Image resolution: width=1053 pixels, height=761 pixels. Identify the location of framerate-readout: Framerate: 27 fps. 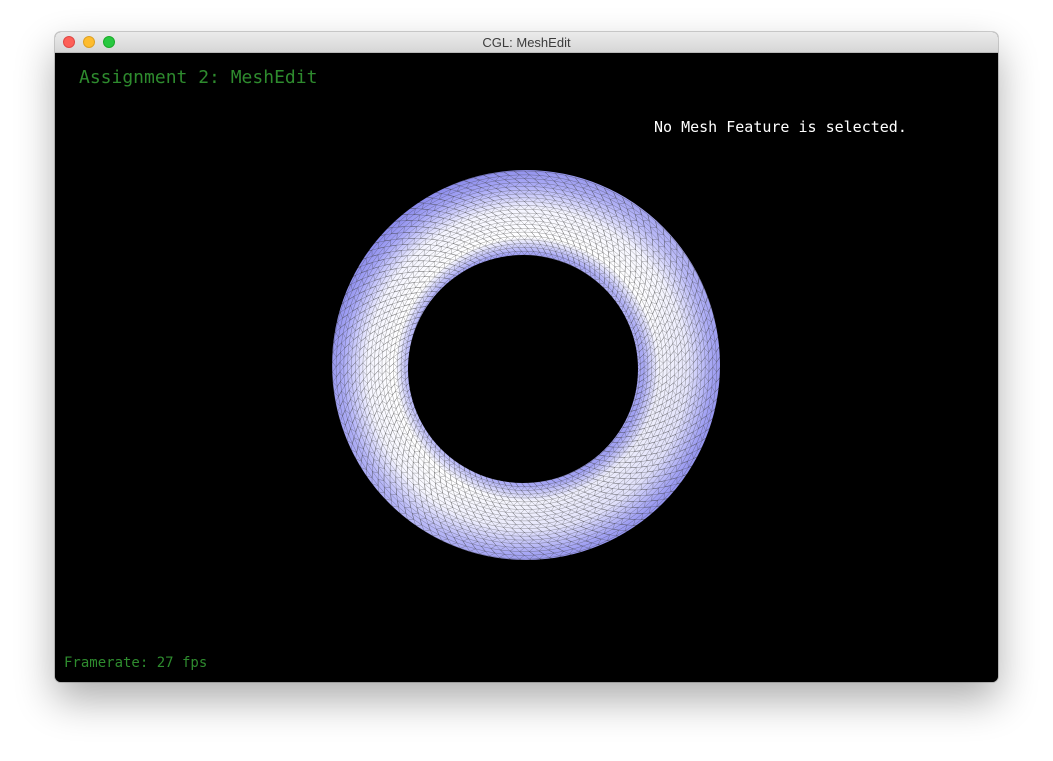
(136, 663).